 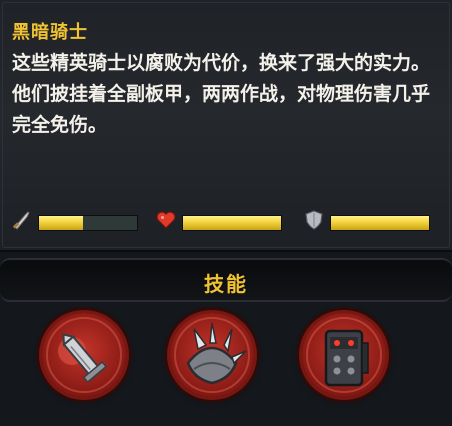 I want to click on armor-stat, so click(x=368, y=220).